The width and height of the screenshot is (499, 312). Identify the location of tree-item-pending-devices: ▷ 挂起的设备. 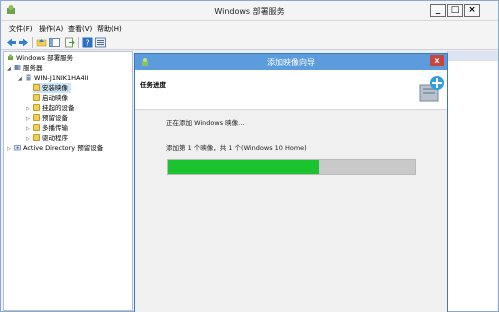
(50, 108).